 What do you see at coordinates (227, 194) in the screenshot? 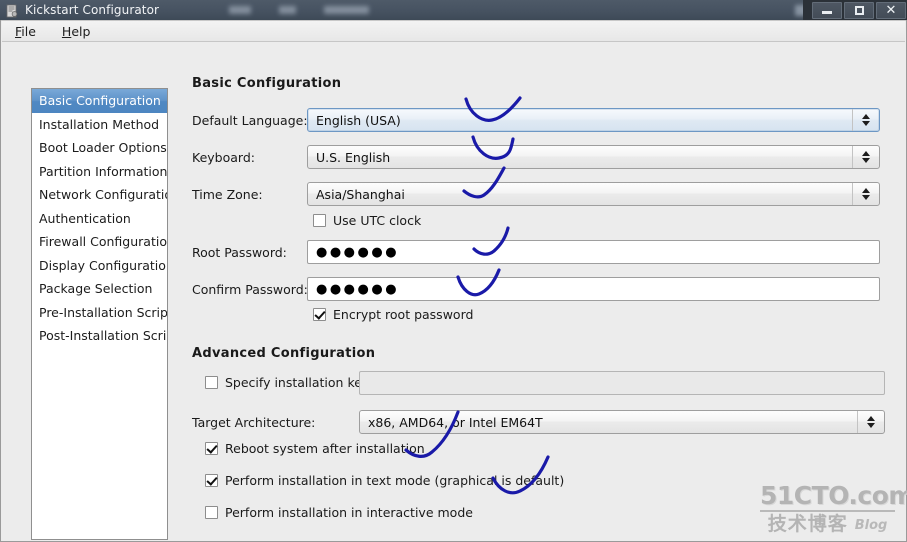
I see `time-zone-label: Time Zone:` at bounding box center [227, 194].